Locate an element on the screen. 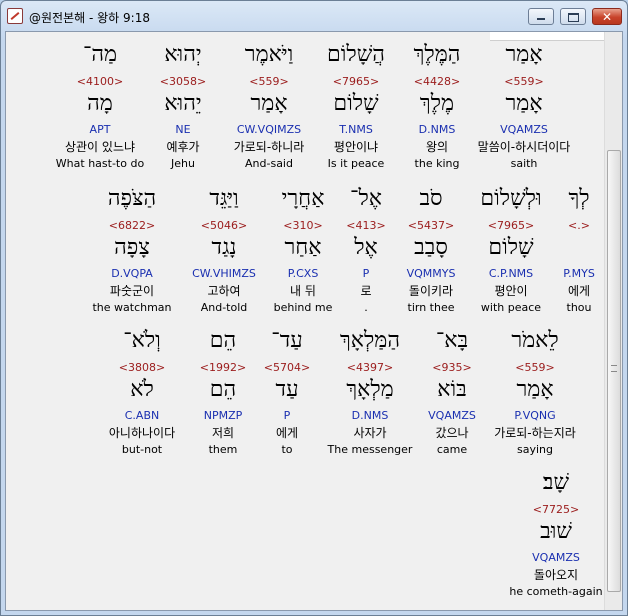 This screenshot has height=616, width=628. vertical-scrollbar is located at coordinates (613, 321).